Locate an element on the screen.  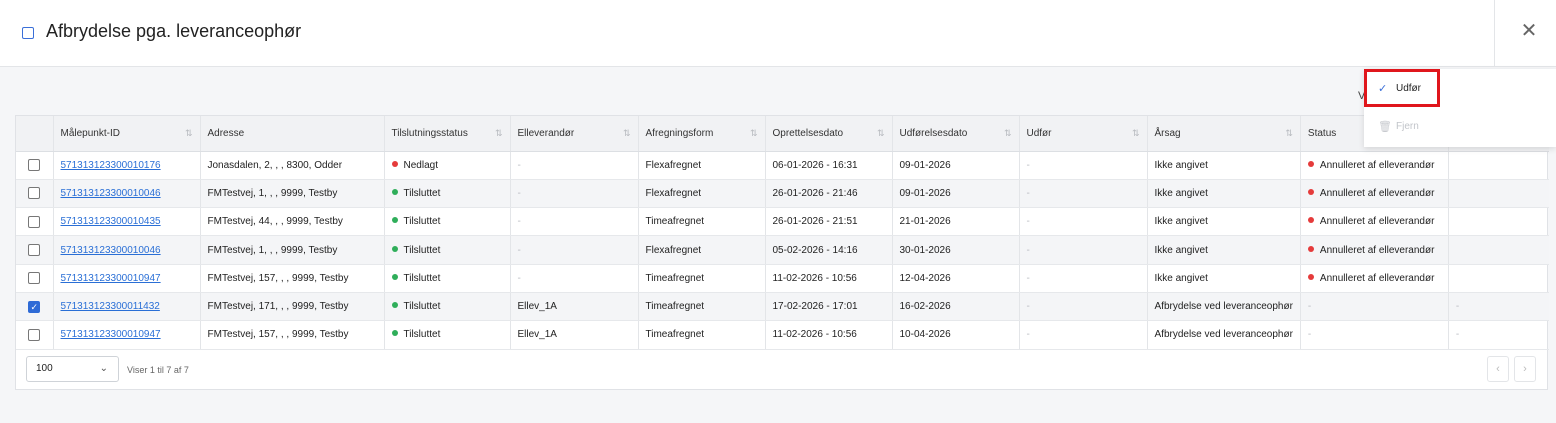
pagination-info: Viser 1 til 7 af 7 is located at coordinates (158, 370).